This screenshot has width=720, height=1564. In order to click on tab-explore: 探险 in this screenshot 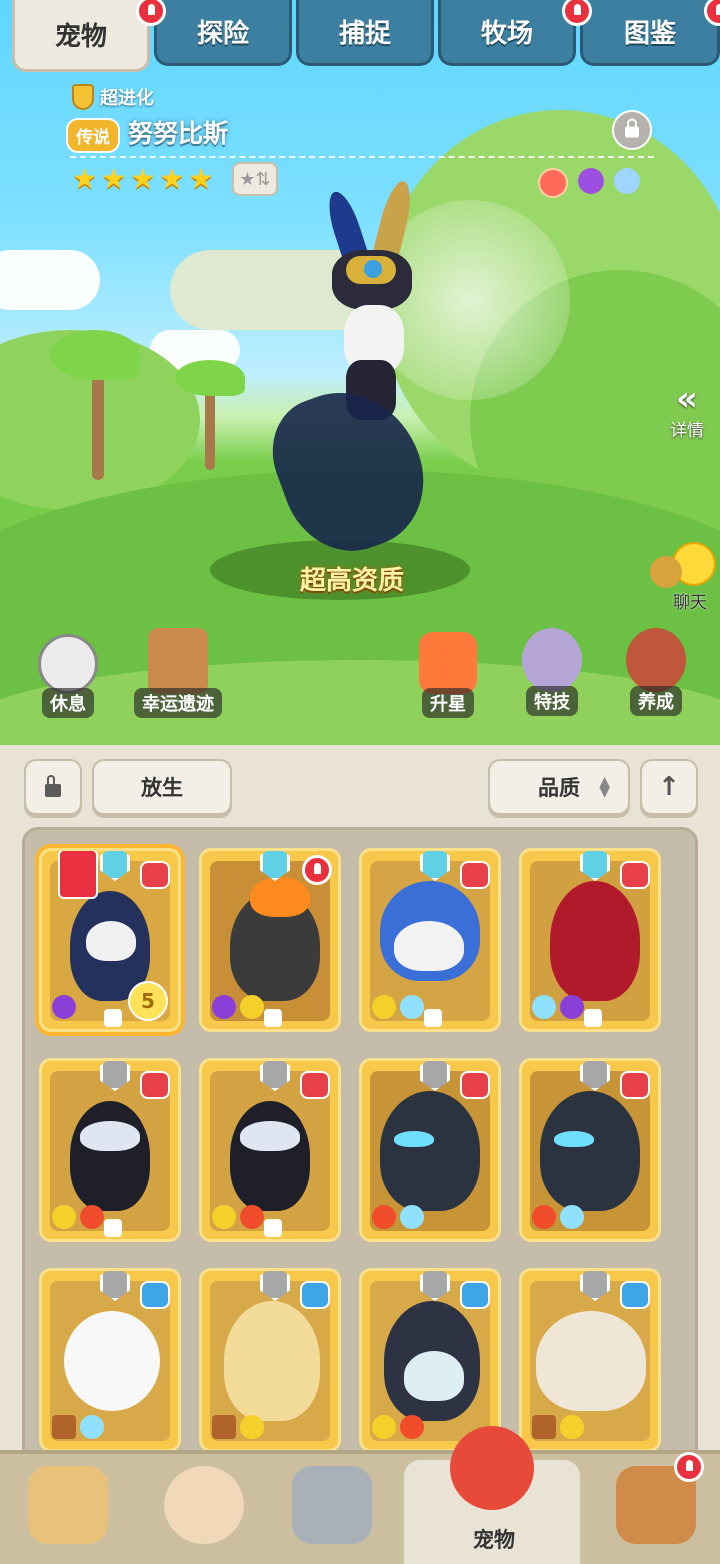, I will do `click(223, 33)`.